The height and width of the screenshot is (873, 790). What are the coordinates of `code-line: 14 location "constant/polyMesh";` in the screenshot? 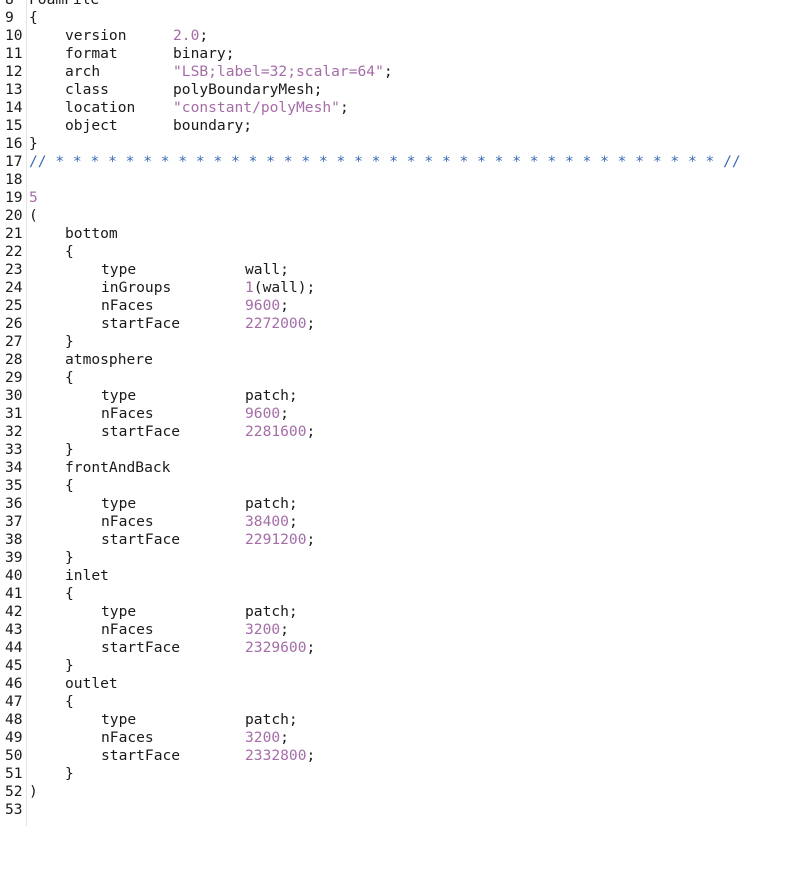 It's located at (395, 108).